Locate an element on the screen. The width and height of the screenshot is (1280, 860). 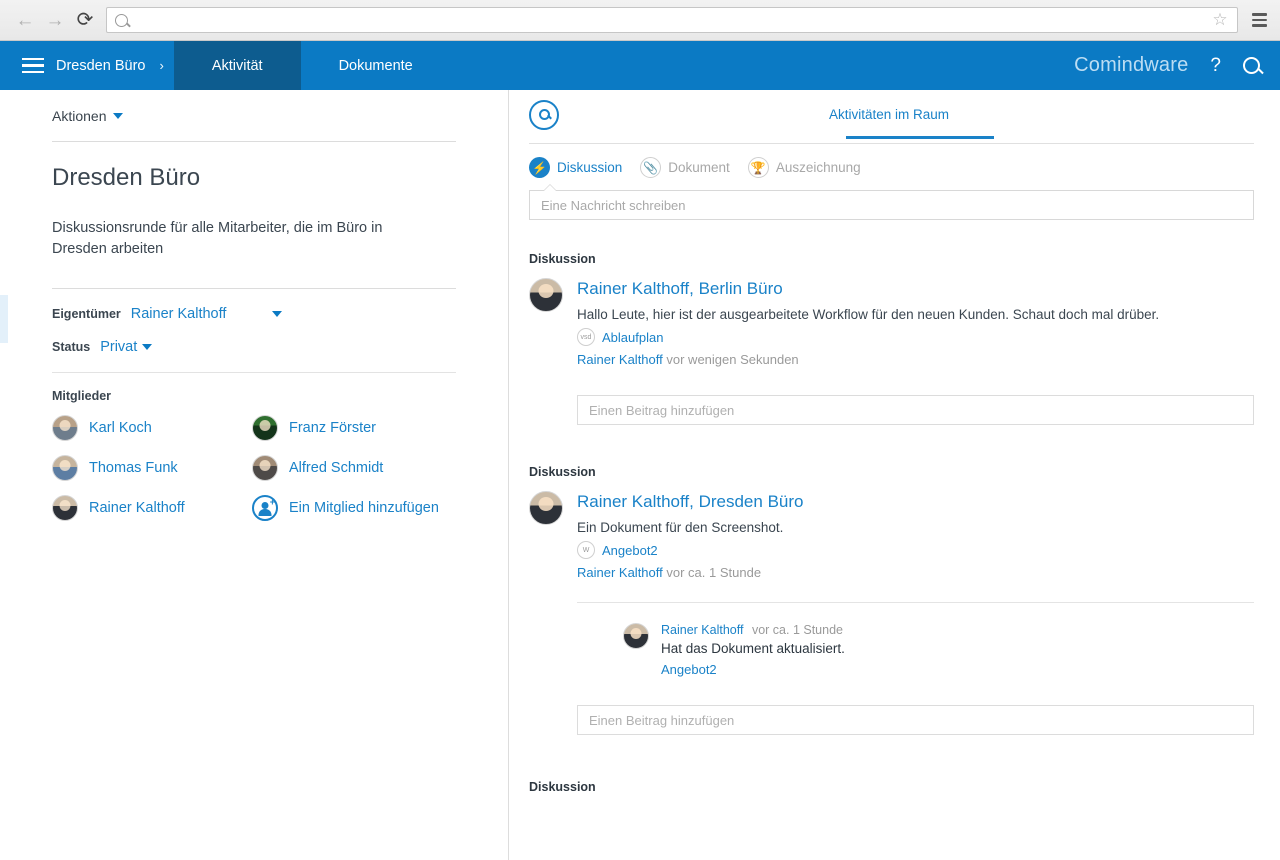
member-item: Alfred Schmidt is located at coordinates (354, 468).